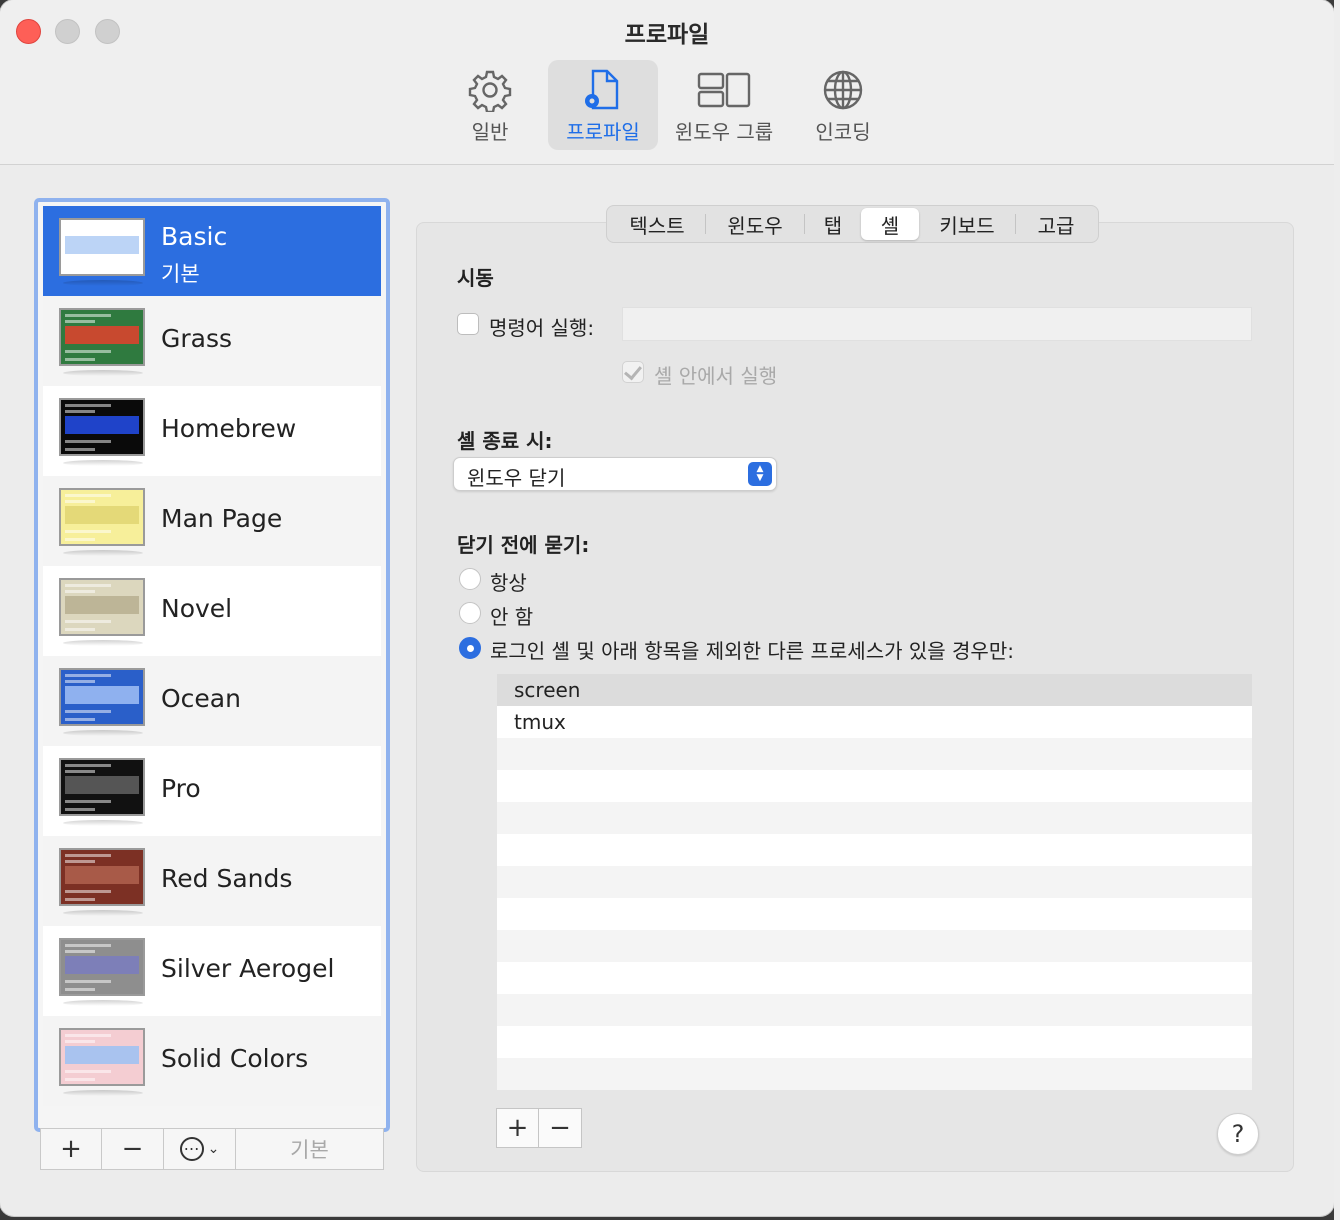 The width and height of the screenshot is (1340, 1220). Describe the element at coordinates (200, 1149) in the screenshot. I see `profile-actions-menu-button: ⋯ ⌄` at that location.